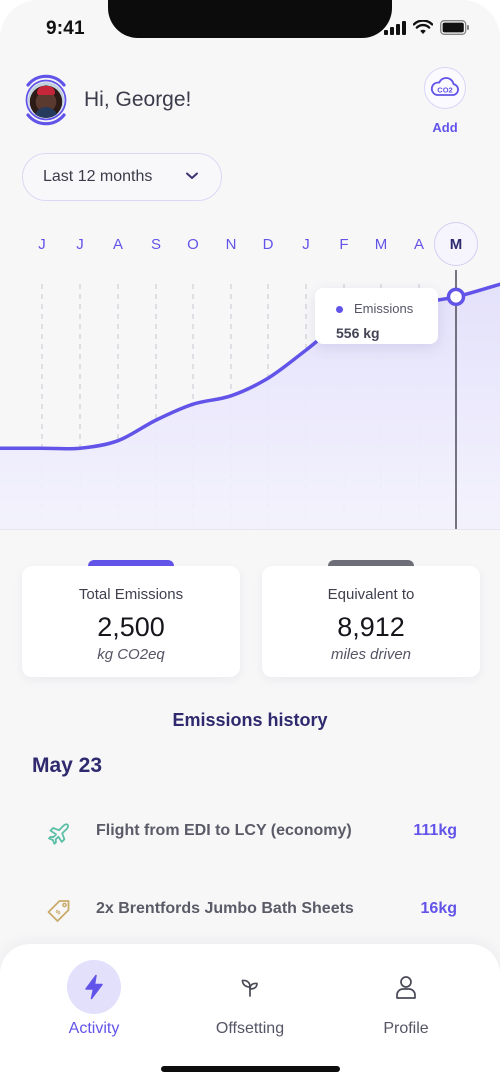 This screenshot has width=500, height=1083. What do you see at coordinates (384, 308) in the screenshot?
I see `tooltip-label: Emissions` at bounding box center [384, 308].